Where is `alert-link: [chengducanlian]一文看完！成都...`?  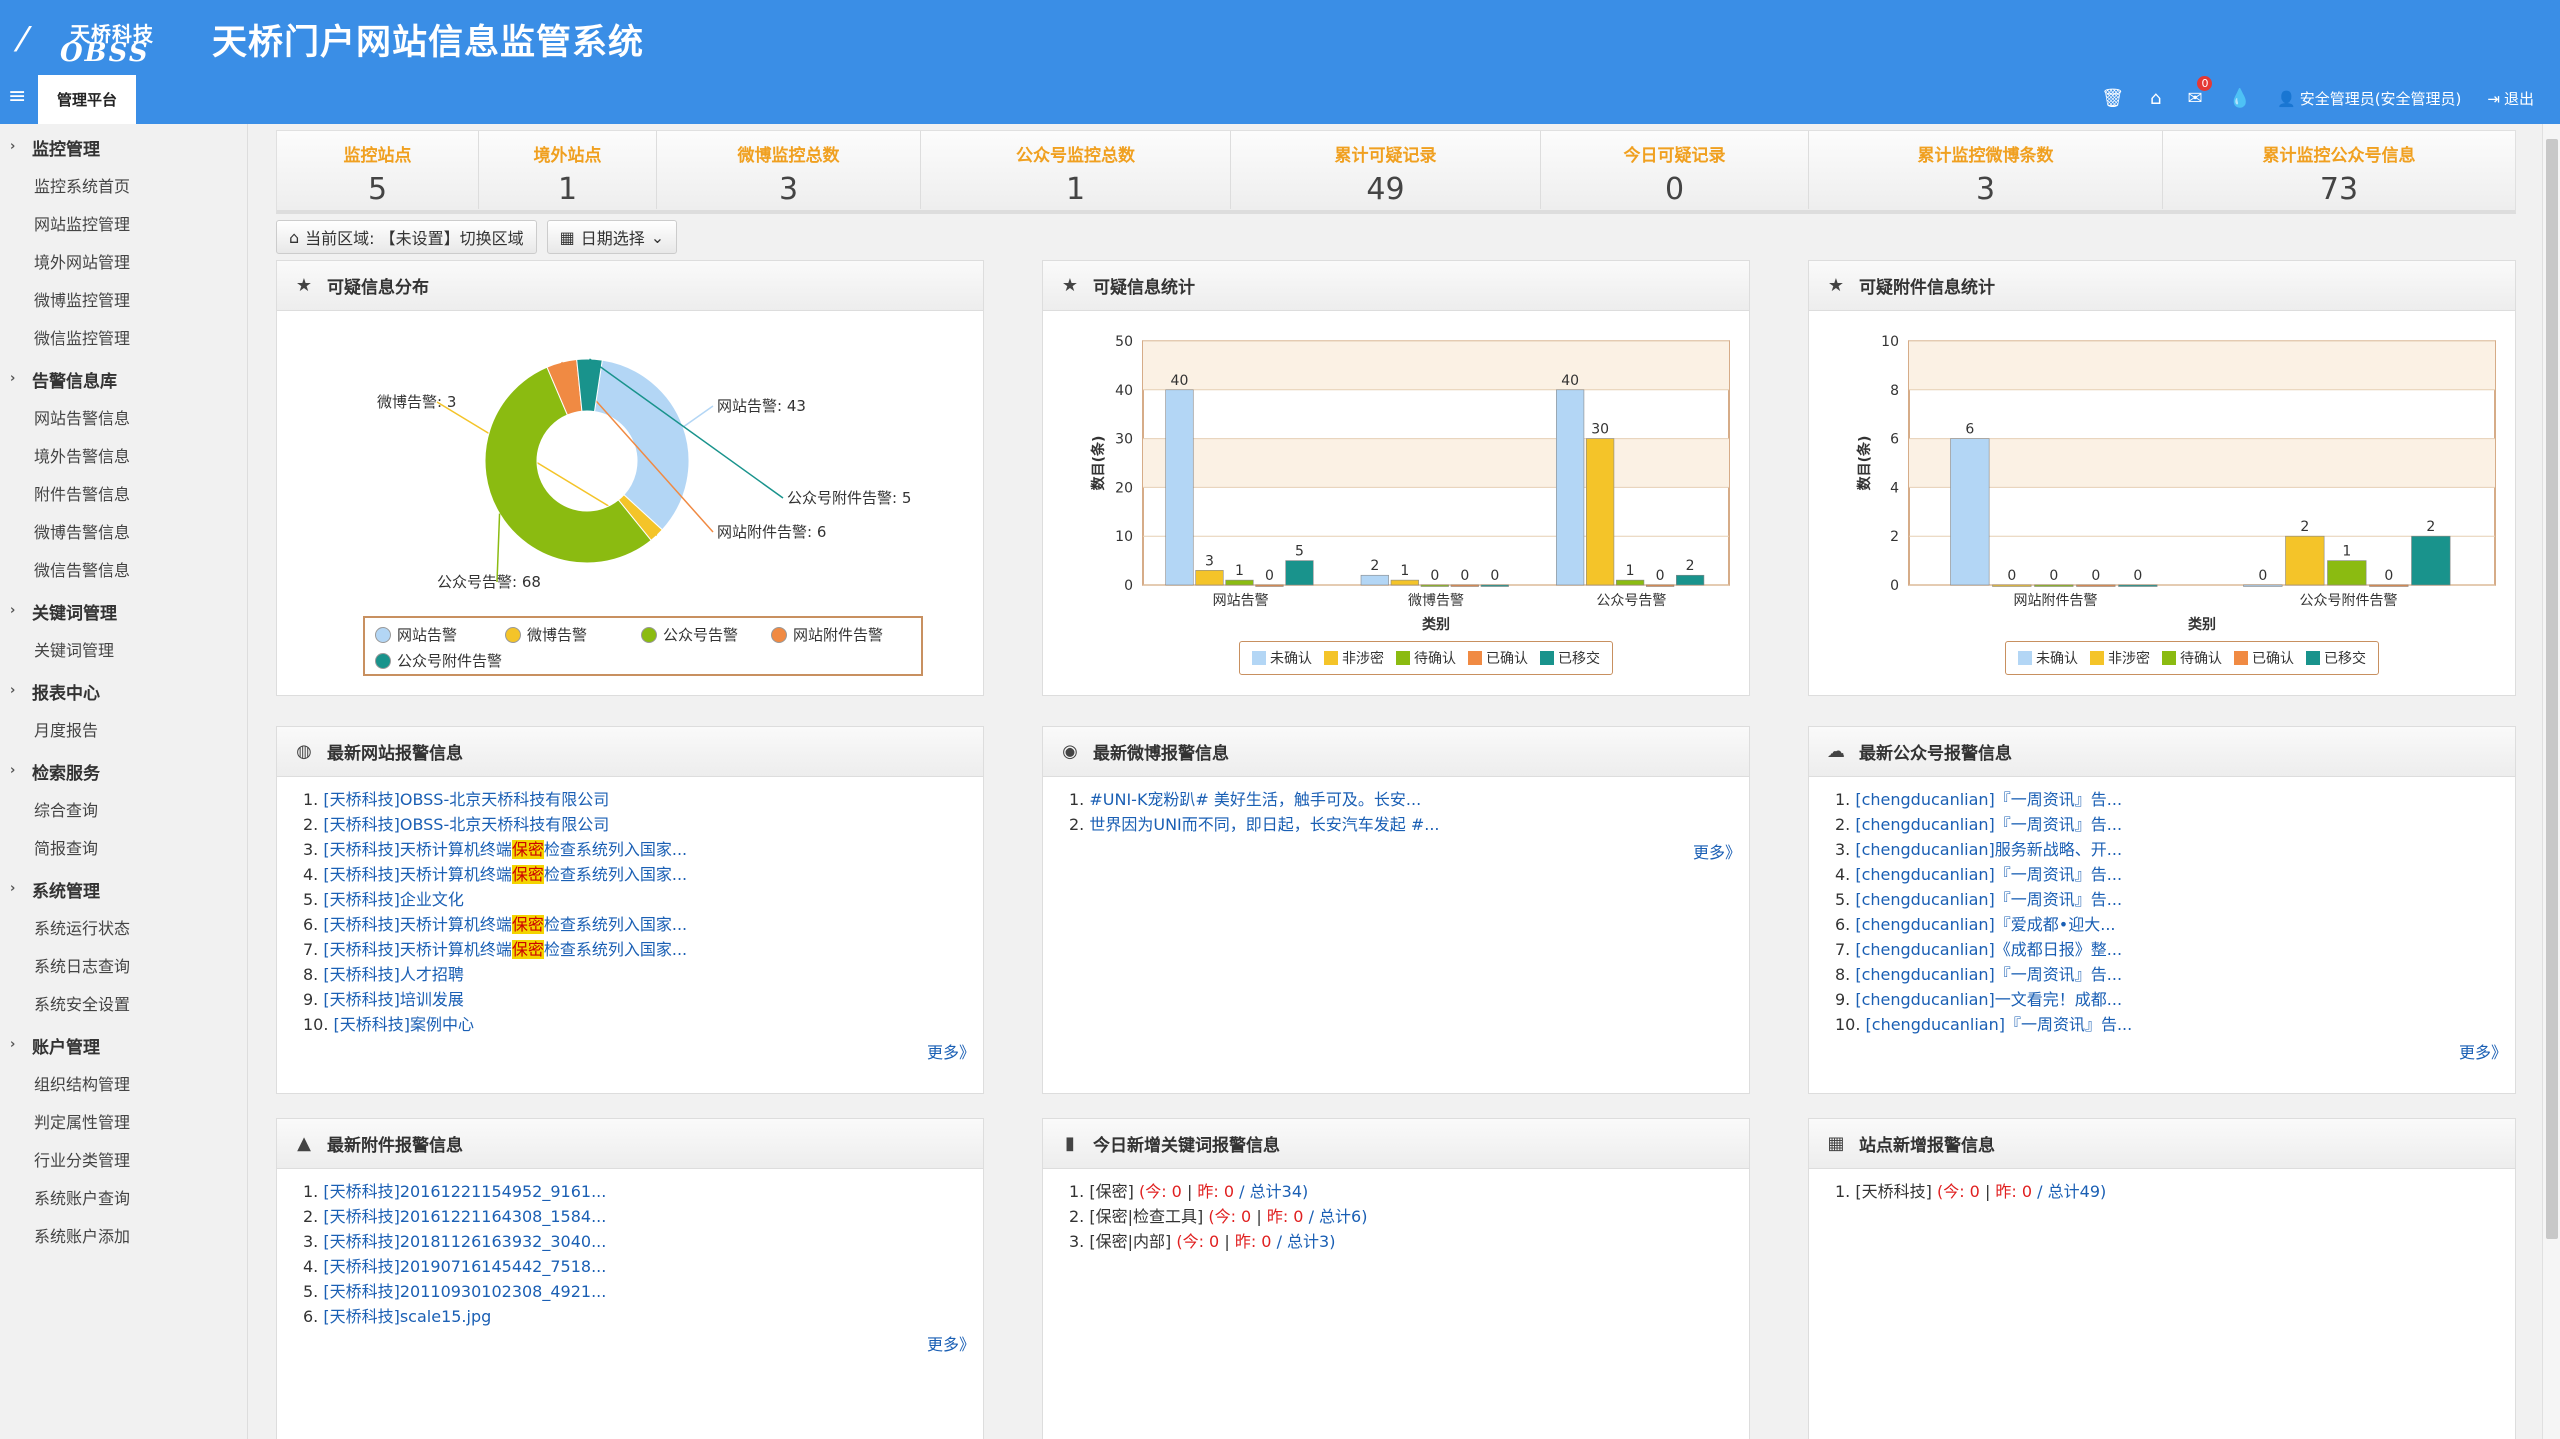
alert-link: [chengducanlian]一文看完！成都... is located at coordinates (1988, 999).